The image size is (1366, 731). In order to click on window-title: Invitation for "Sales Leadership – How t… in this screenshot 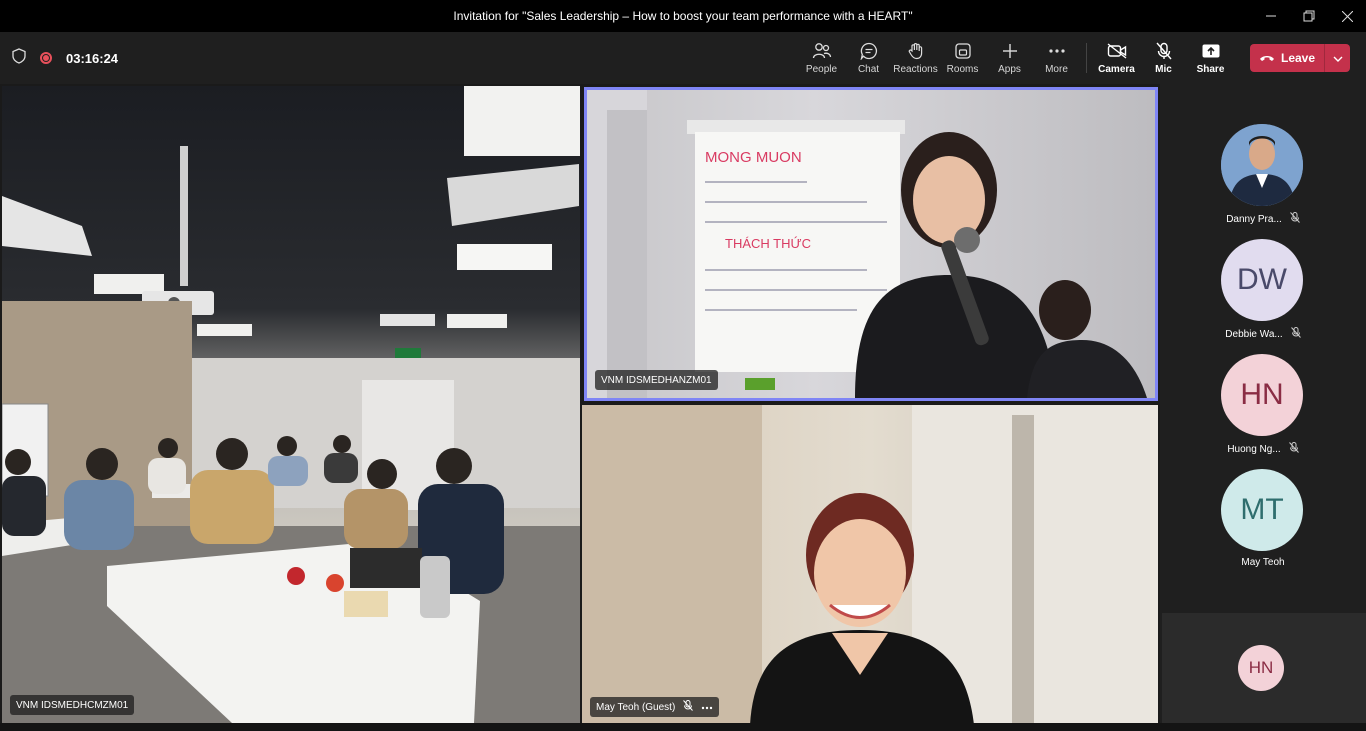, I will do `click(683, 16)`.